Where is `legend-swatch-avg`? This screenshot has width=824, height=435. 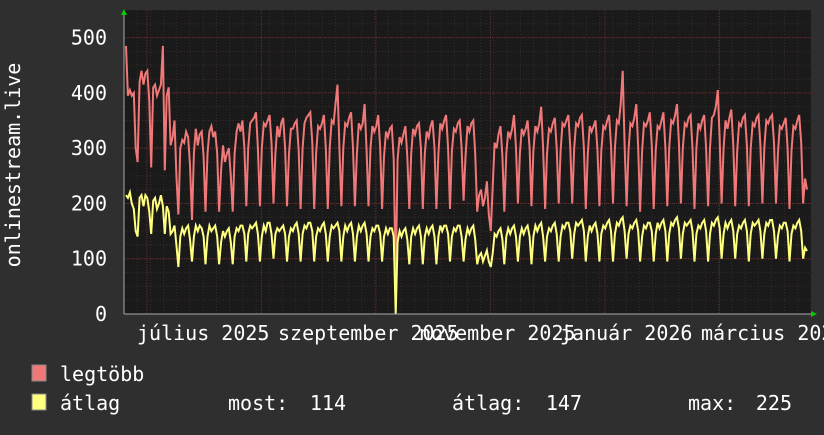
legend-swatch-avg is located at coordinates (39, 402).